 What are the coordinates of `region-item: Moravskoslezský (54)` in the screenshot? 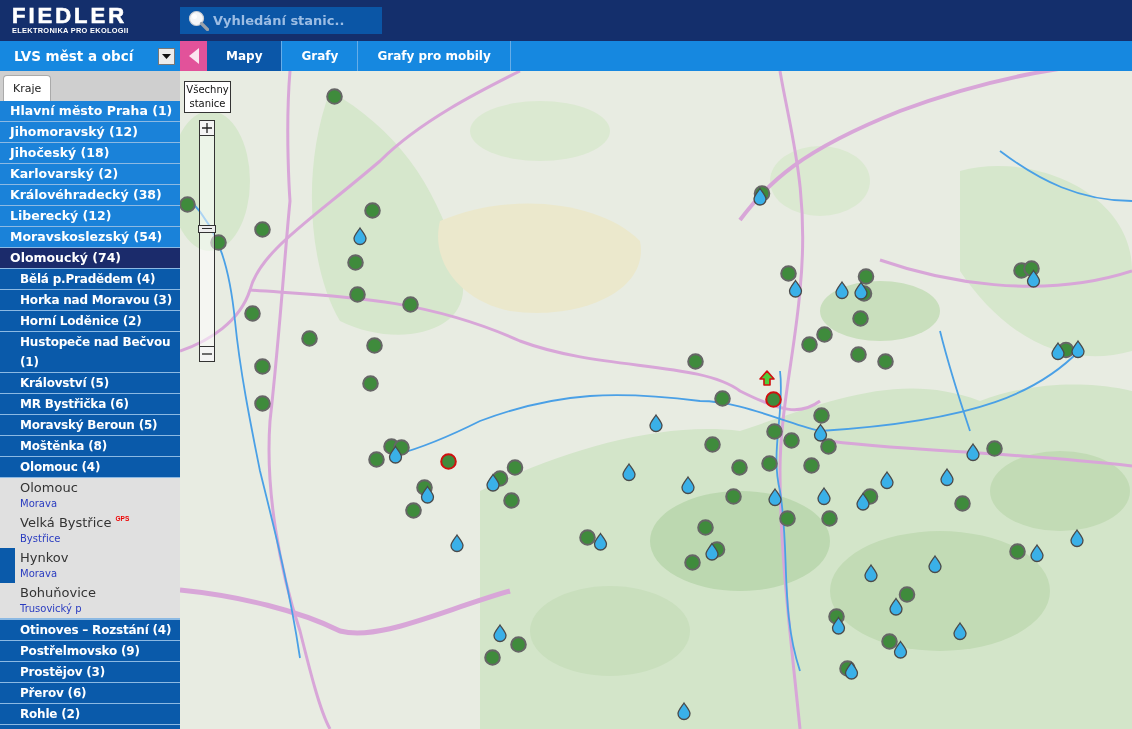 It's located at (90, 237).